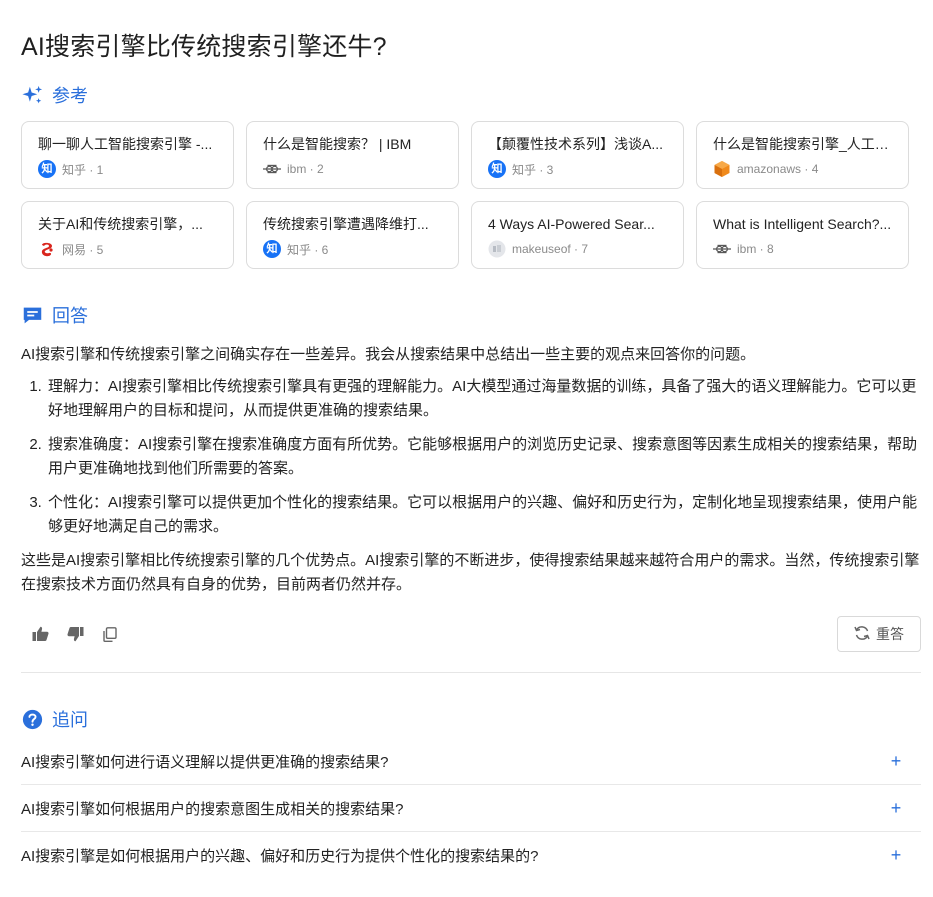 The image size is (933, 897). Describe the element at coordinates (352, 155) in the screenshot. I see `reference-card-2: 什么是智能搜索？ | IBM ibm · 2` at that location.